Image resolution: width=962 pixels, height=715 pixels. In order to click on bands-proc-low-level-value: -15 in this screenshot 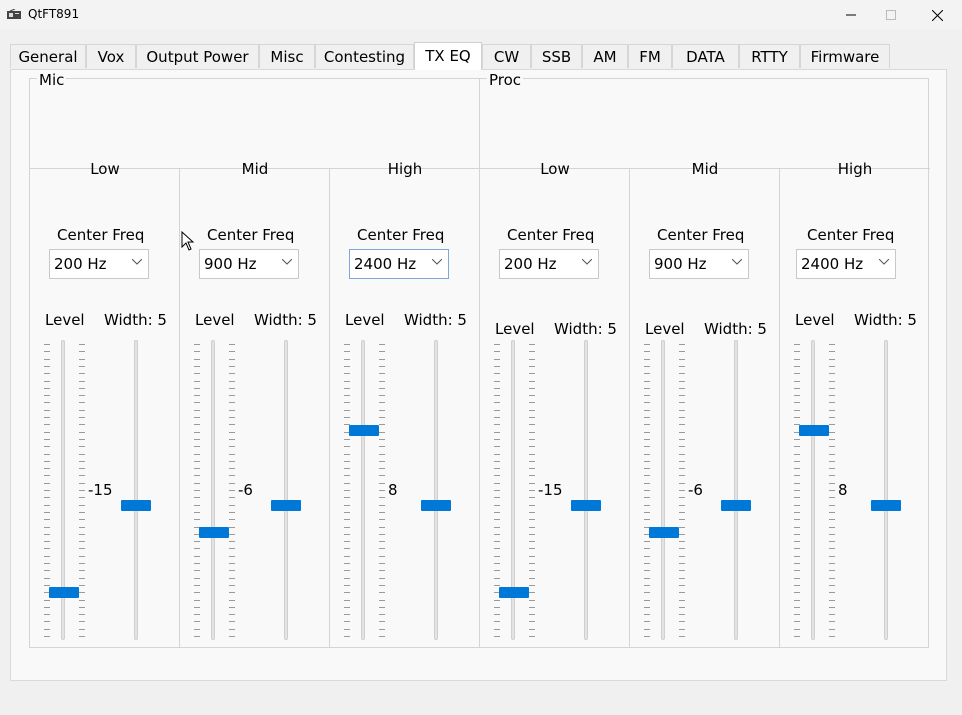, I will do `click(550, 490)`.